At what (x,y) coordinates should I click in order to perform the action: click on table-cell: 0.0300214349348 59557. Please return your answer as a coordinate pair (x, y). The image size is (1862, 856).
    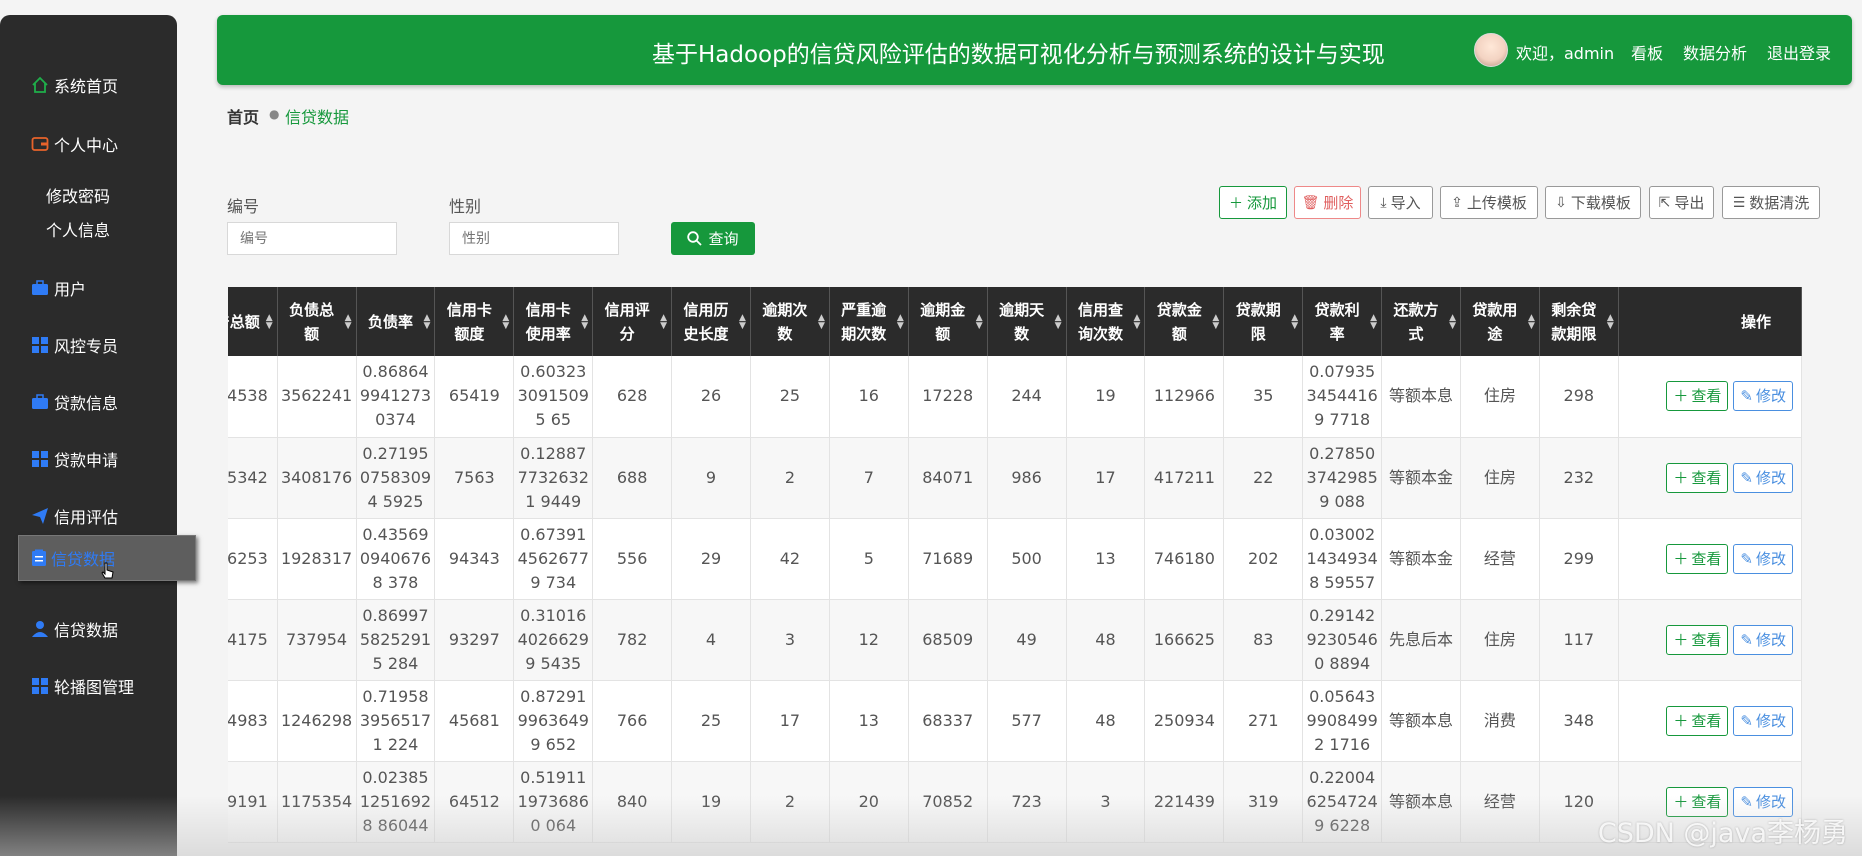
    Looking at the image, I should click on (1342, 559).